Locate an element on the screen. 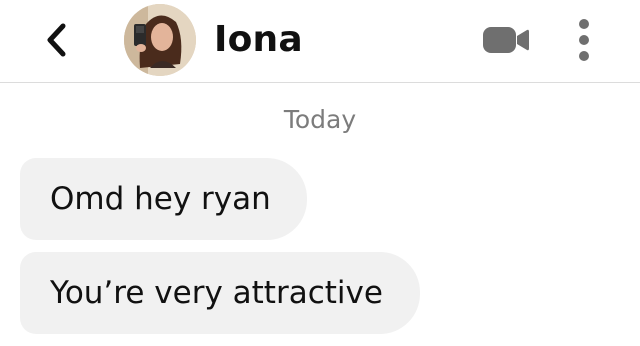 The width and height of the screenshot is (640, 346). message-bubble: You’re very attractive is located at coordinates (220, 293).